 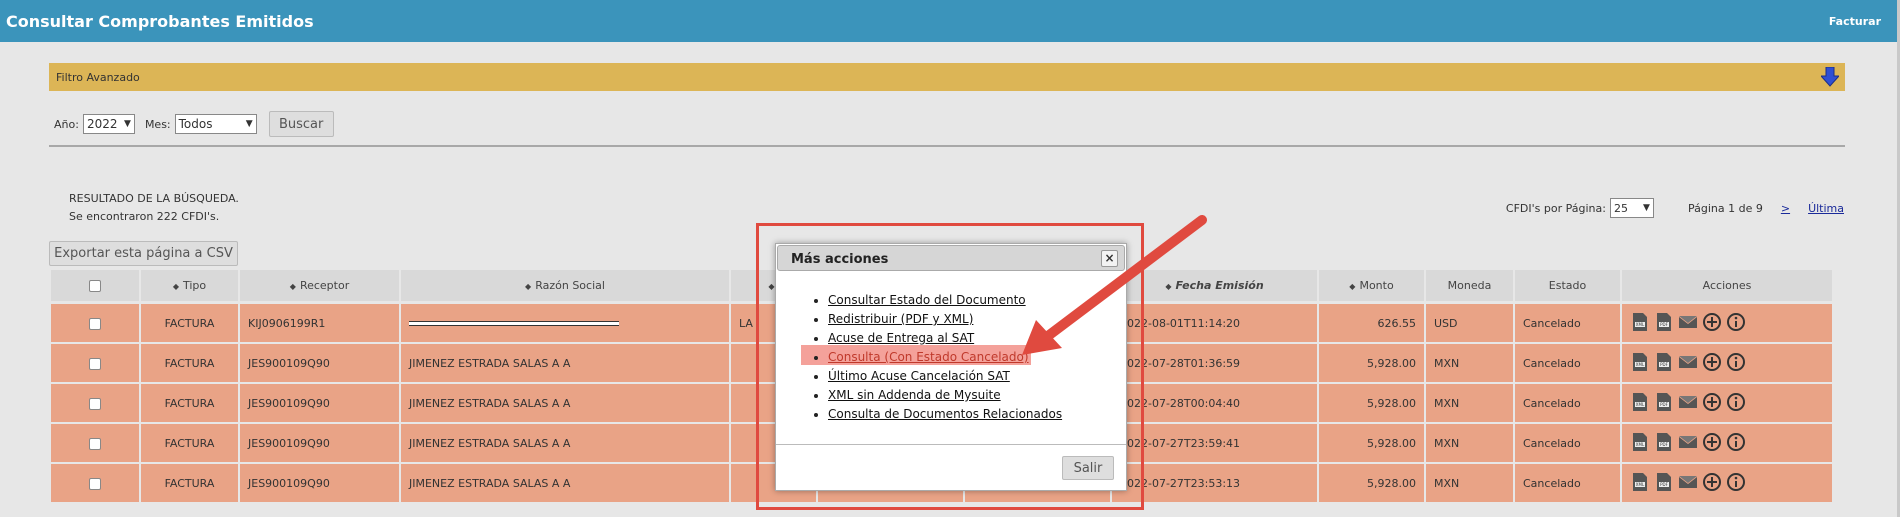 I want to click on acuse-entrega-link: Acuse de Entrega al SAT, so click(x=901, y=338).